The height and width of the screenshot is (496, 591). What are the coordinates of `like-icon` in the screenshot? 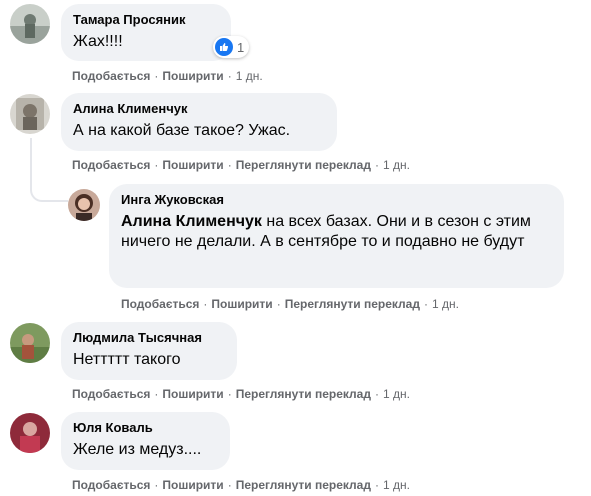 It's located at (224, 47).